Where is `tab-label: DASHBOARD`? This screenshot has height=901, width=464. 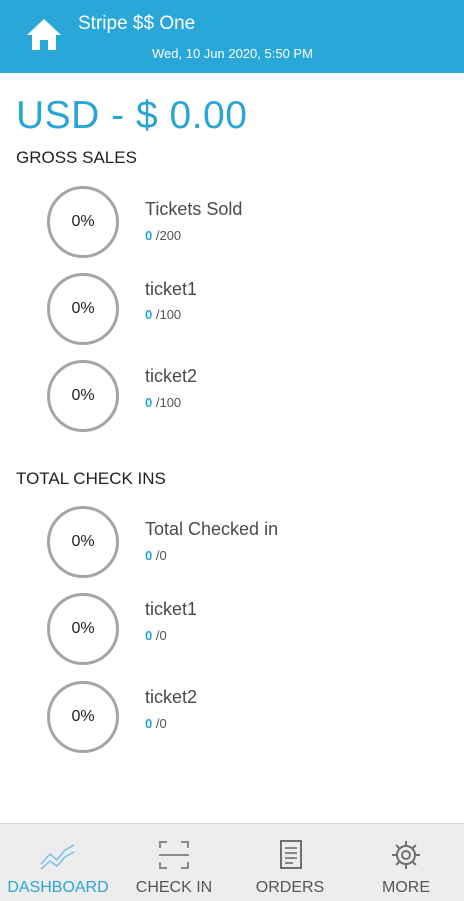
tab-label: DASHBOARD is located at coordinates (58, 887).